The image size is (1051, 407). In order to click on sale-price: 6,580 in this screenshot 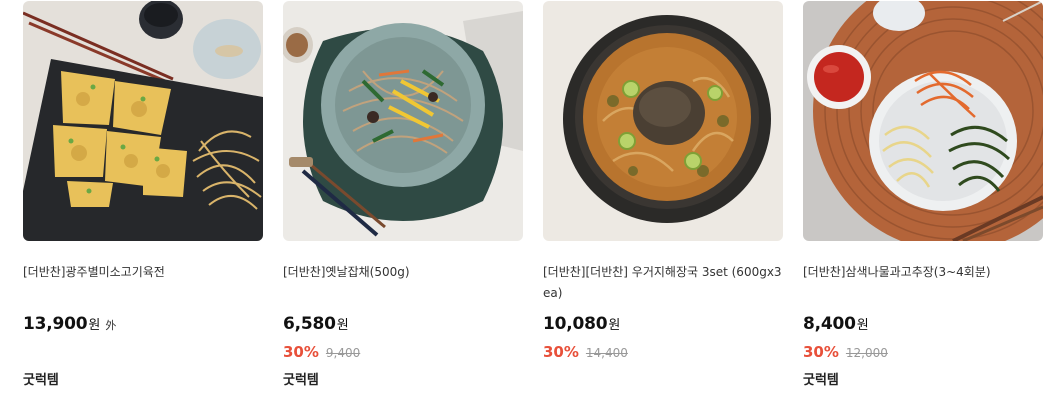, I will do `click(309, 324)`.